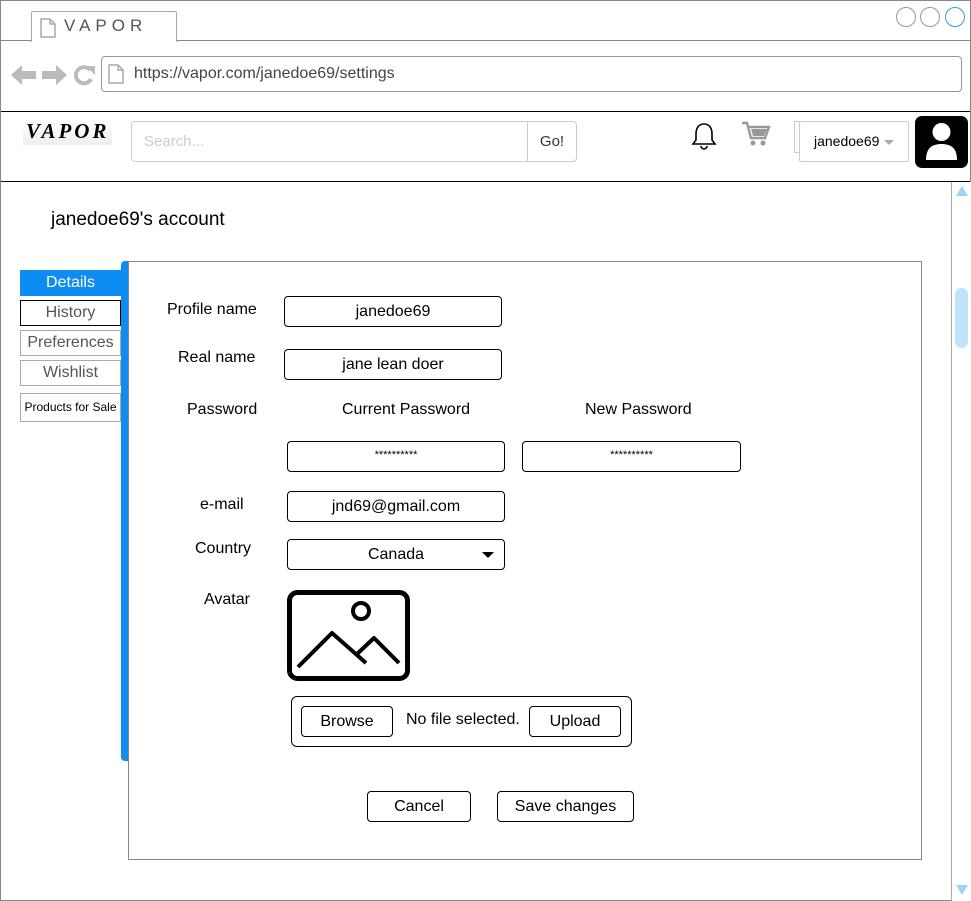  What do you see at coordinates (212, 309) in the screenshot?
I see `profile-name-label: Profile name` at bounding box center [212, 309].